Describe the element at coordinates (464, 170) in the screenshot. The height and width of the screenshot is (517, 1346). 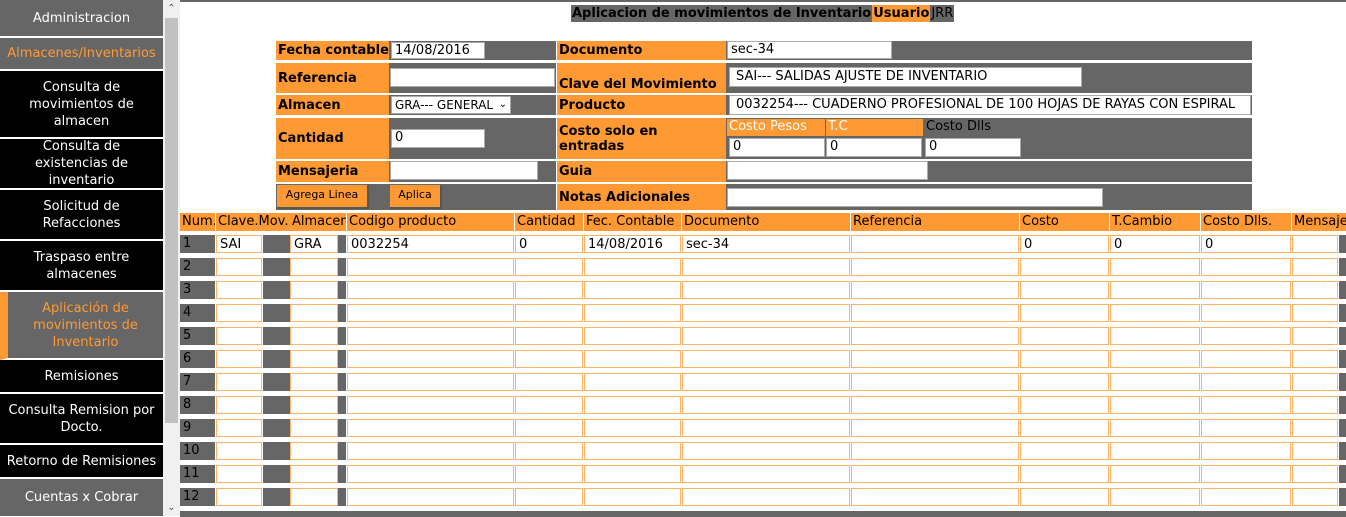
I see `mensajeria-input` at that location.